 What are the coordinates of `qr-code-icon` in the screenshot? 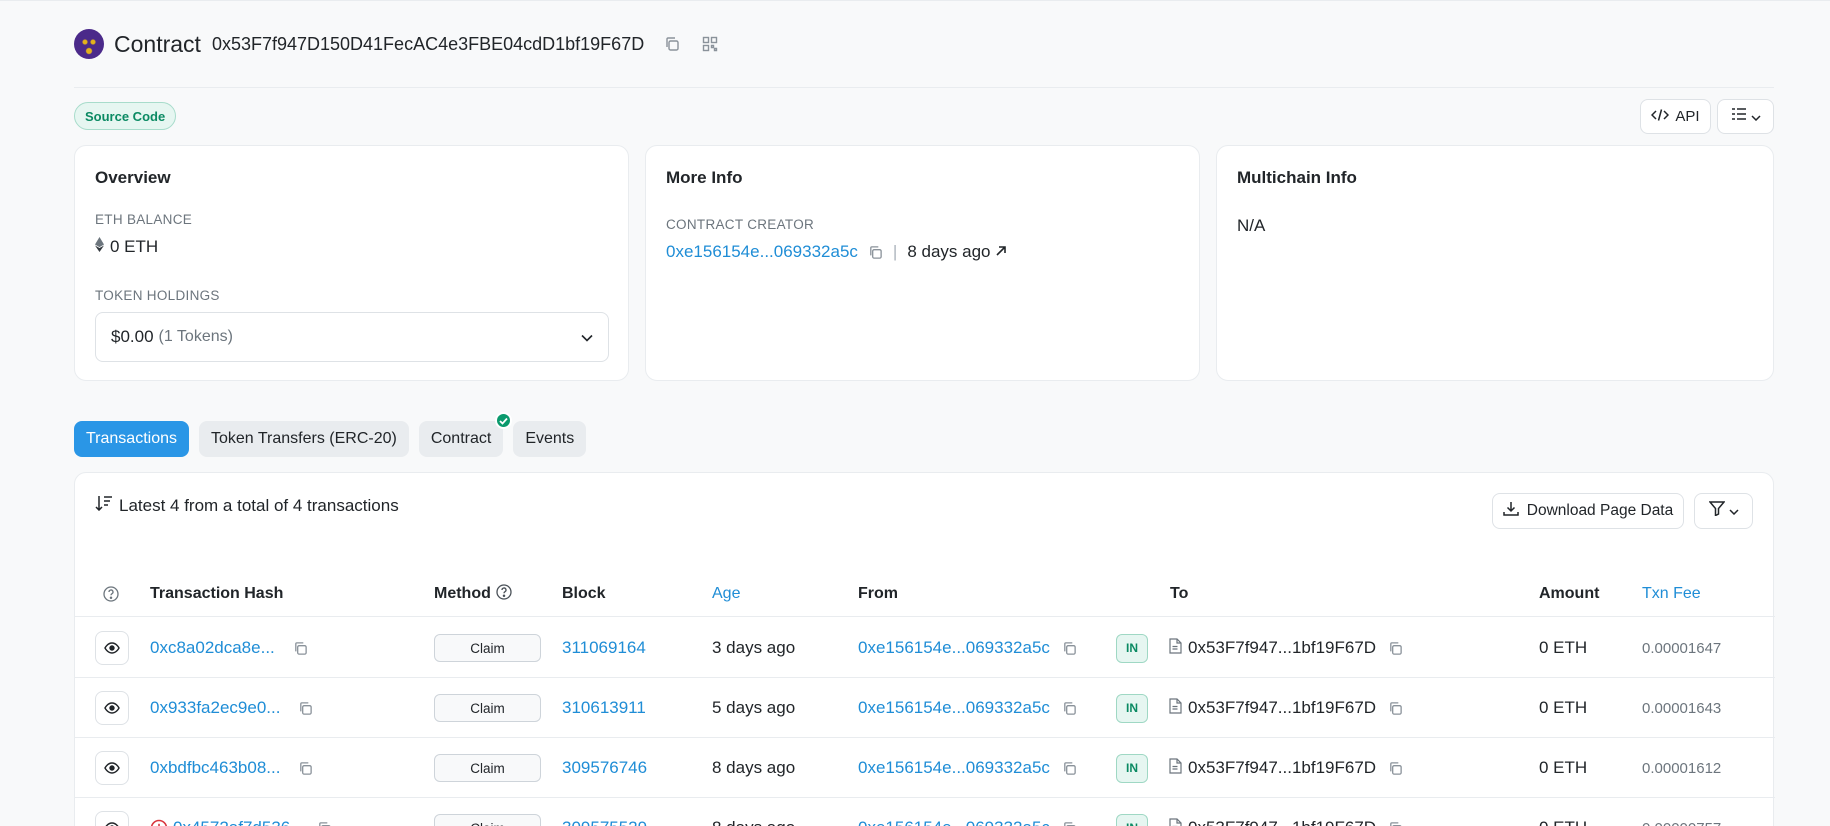 It's located at (710, 44).